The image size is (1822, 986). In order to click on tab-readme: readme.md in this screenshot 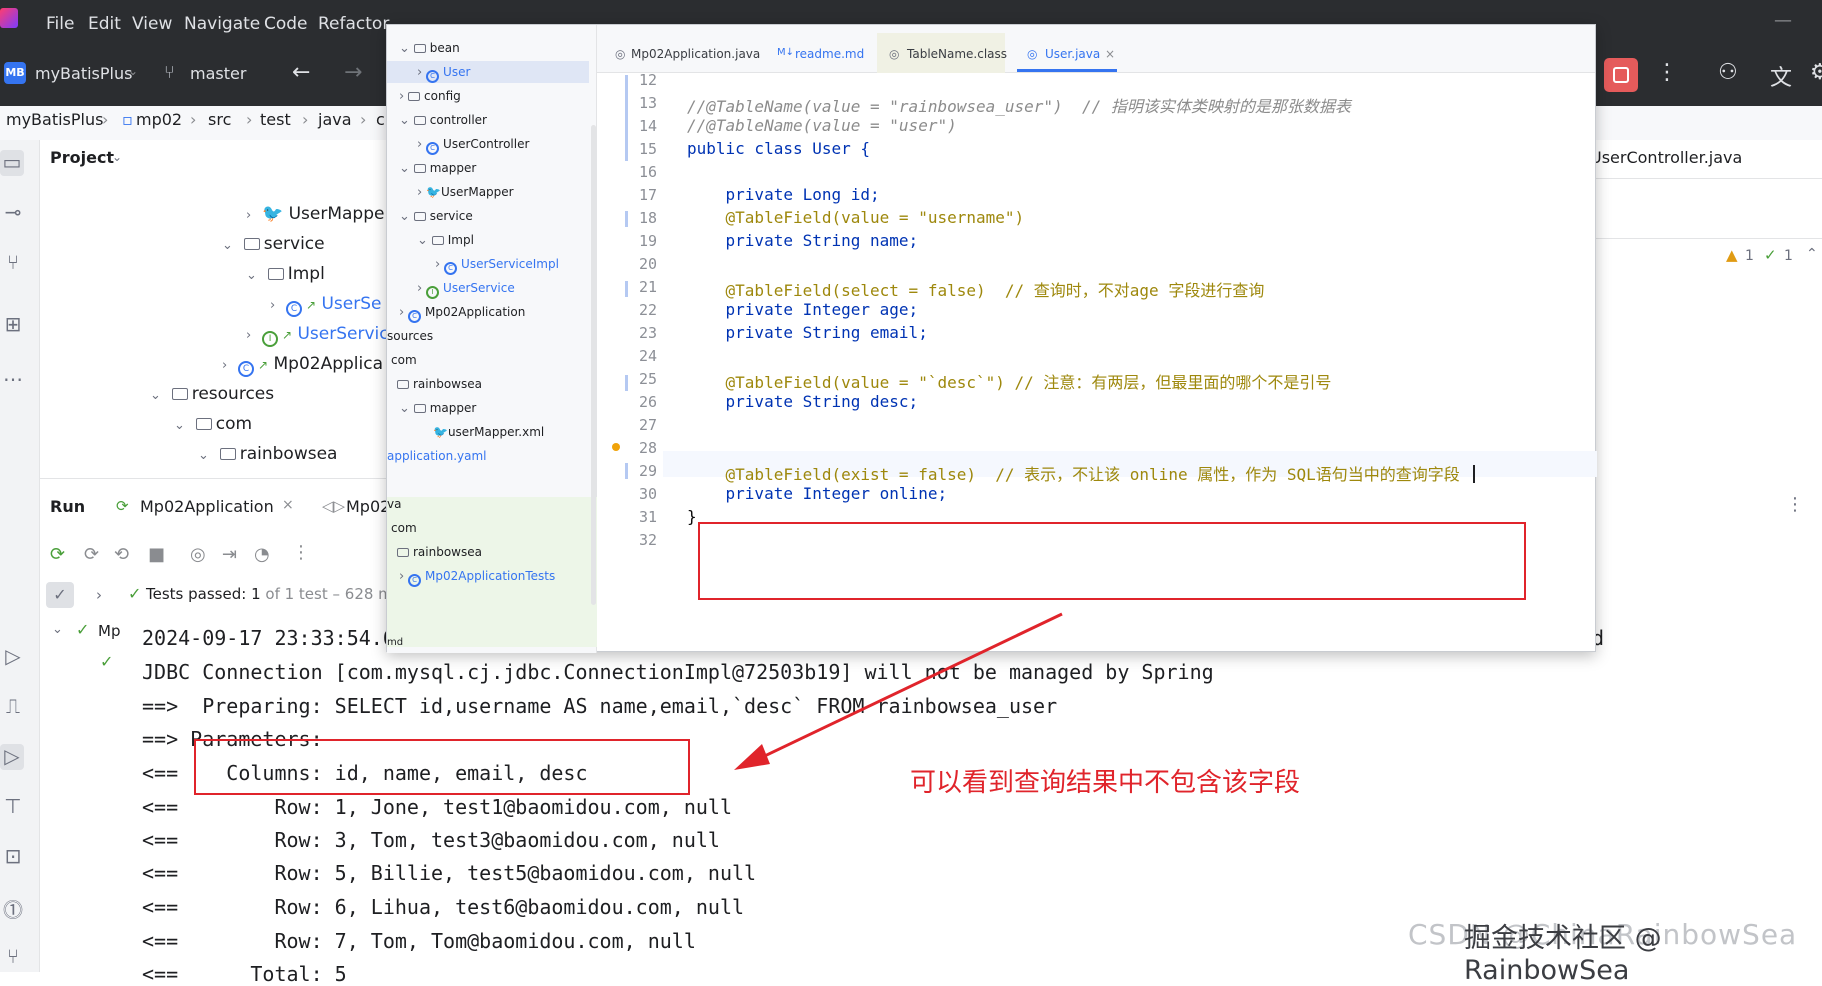, I will do `click(829, 54)`.